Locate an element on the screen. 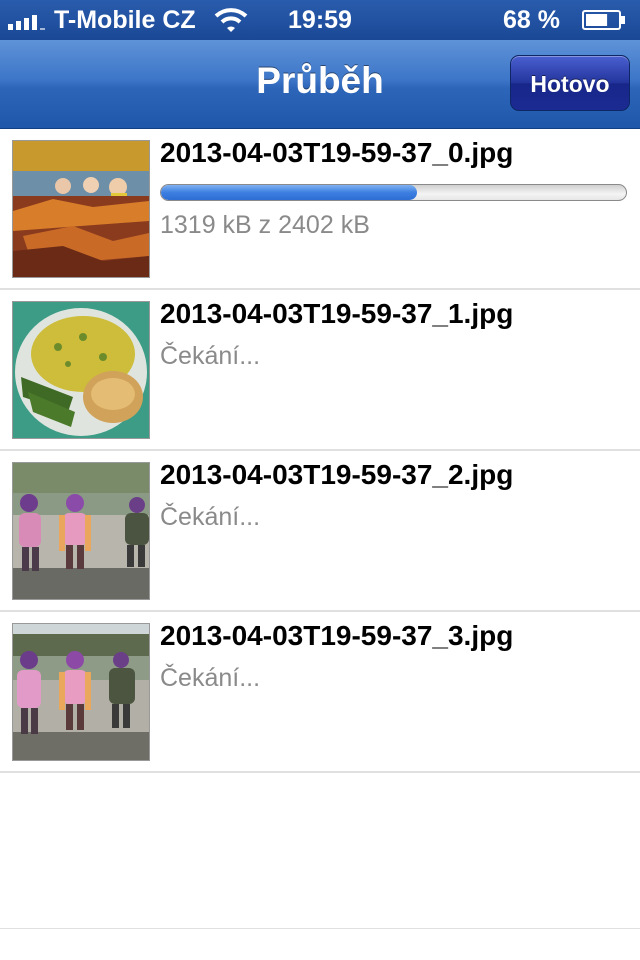  navigation-bar: Průběh Hotovo is located at coordinates (320, 84).